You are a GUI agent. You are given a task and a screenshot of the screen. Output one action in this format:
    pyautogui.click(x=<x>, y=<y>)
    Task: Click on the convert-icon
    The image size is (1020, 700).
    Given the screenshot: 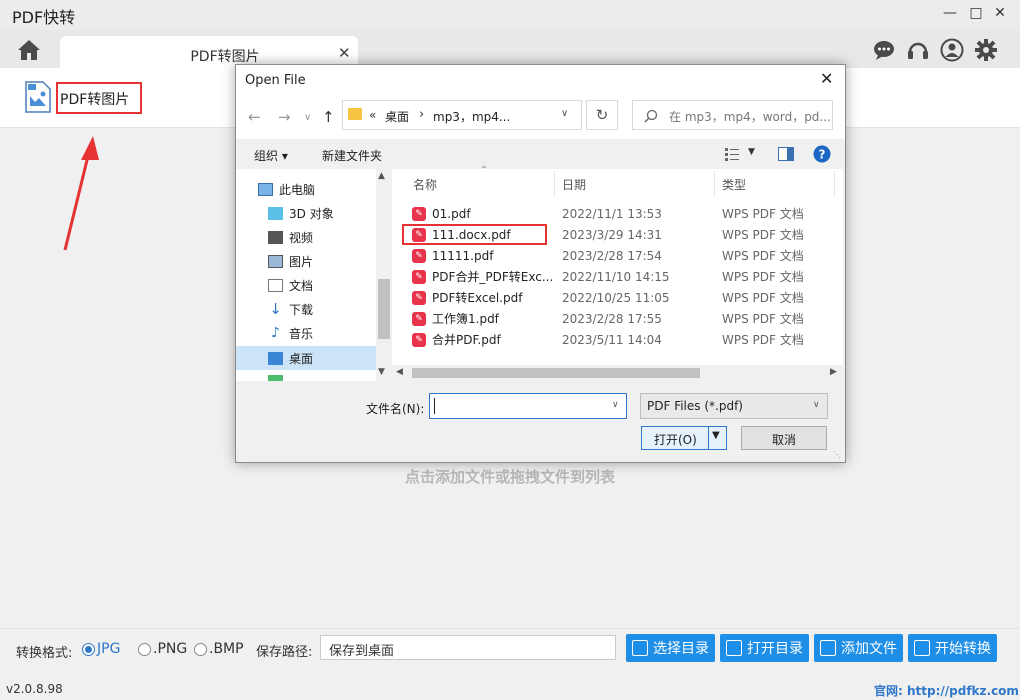 What is the action you would take?
    pyautogui.click(x=922, y=648)
    